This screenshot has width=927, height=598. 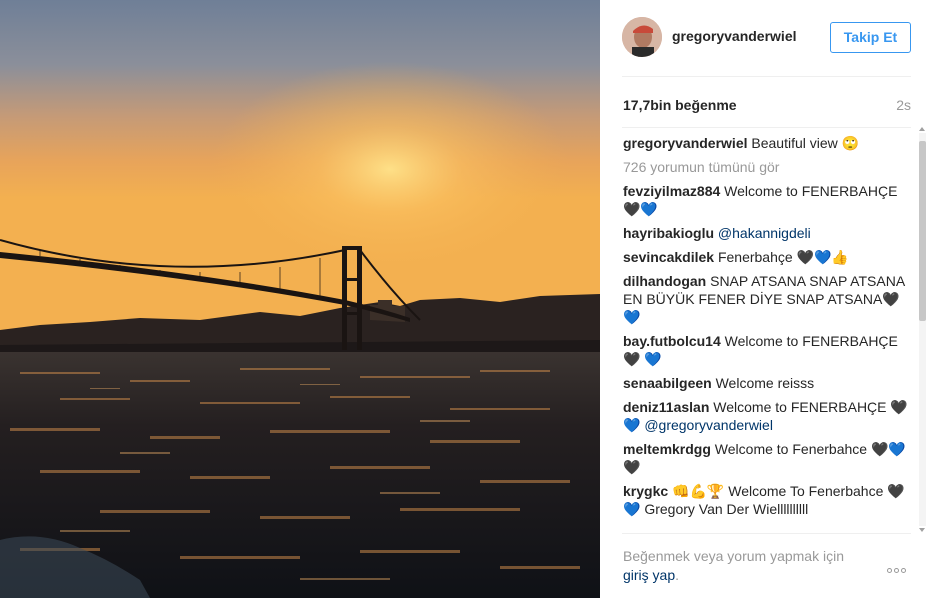 What do you see at coordinates (666, 407) in the screenshot?
I see `comment-author: deniz11aslan` at bounding box center [666, 407].